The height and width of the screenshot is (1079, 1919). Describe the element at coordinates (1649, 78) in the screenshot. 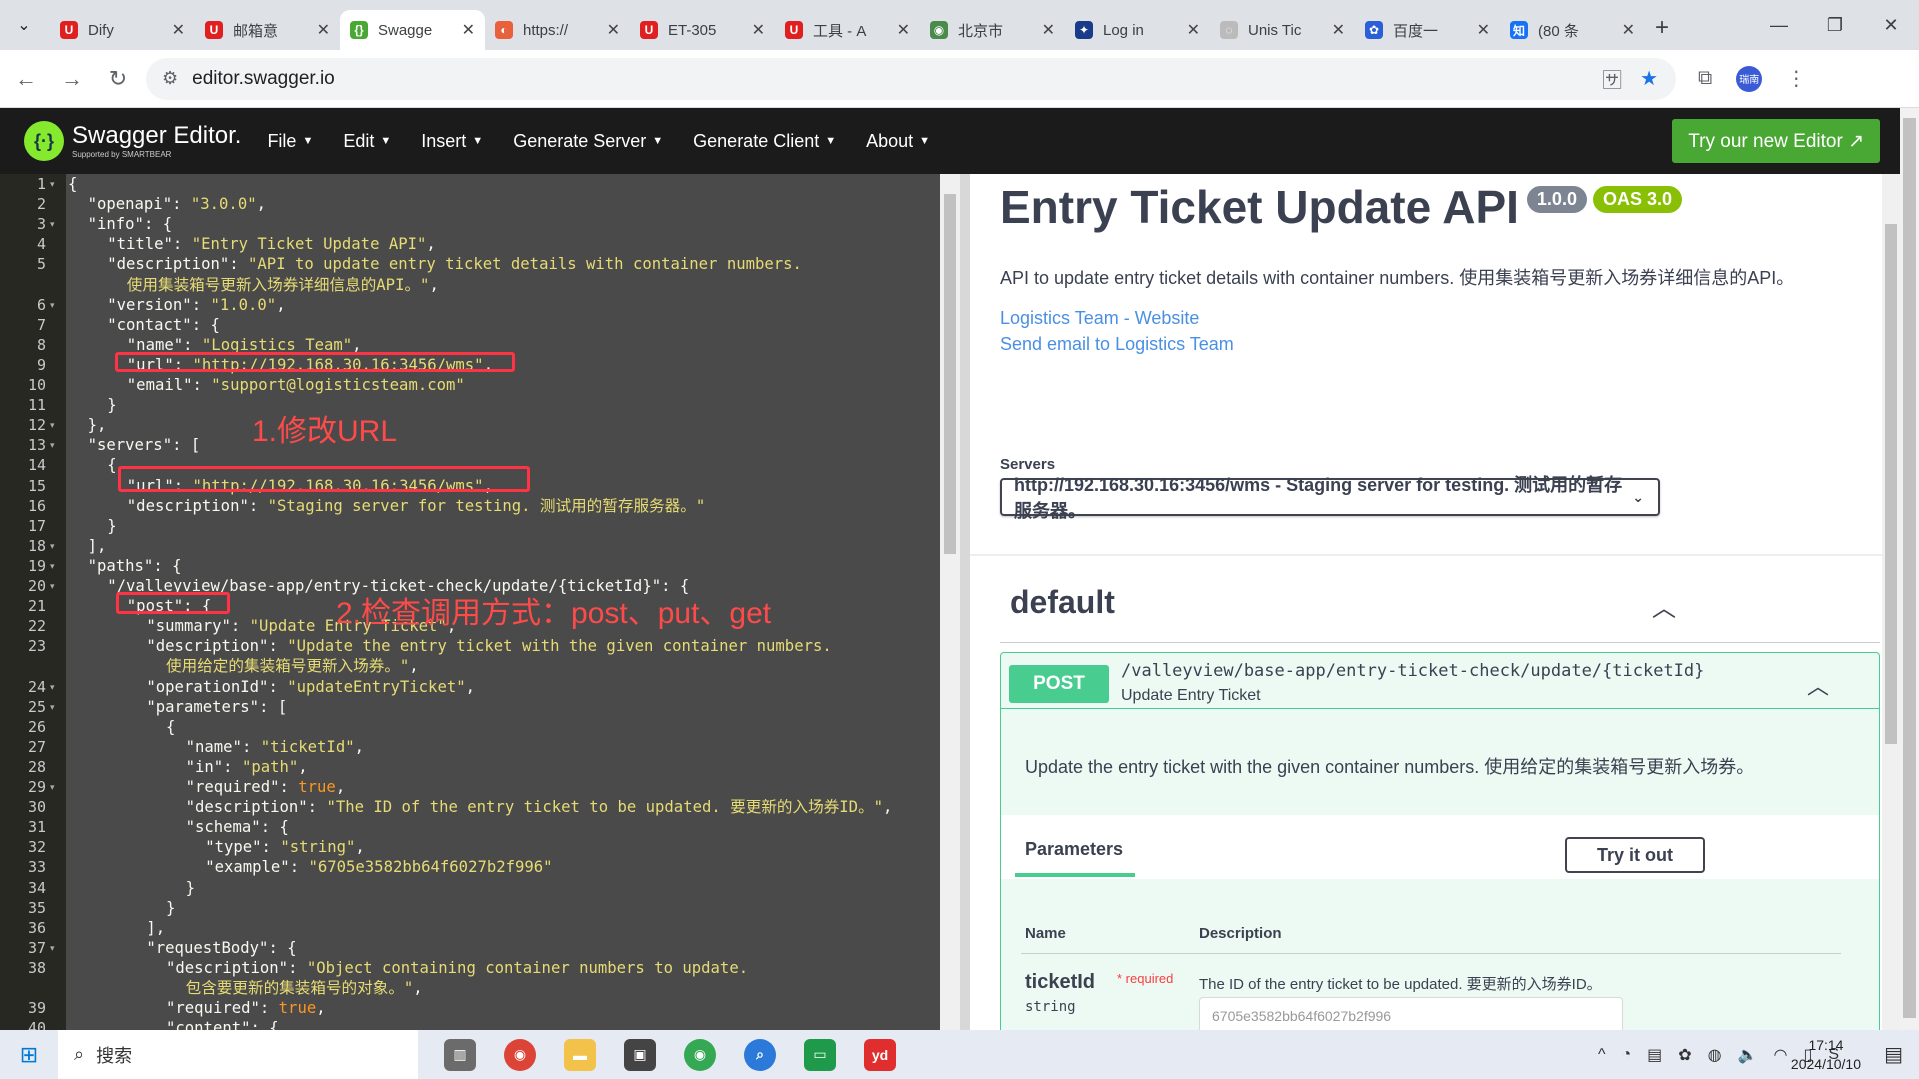

I see `bookmark-star-icon: ★` at that location.